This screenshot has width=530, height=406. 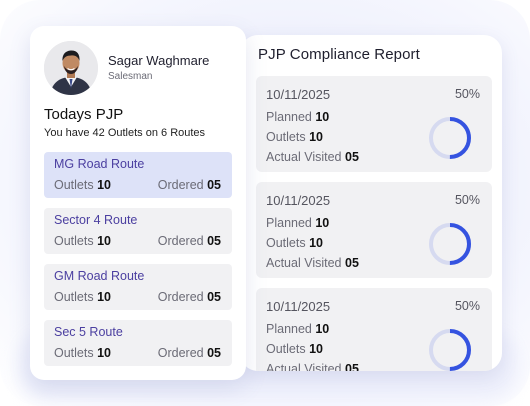 I want to click on route-name: Sector 4 Route, so click(x=96, y=220).